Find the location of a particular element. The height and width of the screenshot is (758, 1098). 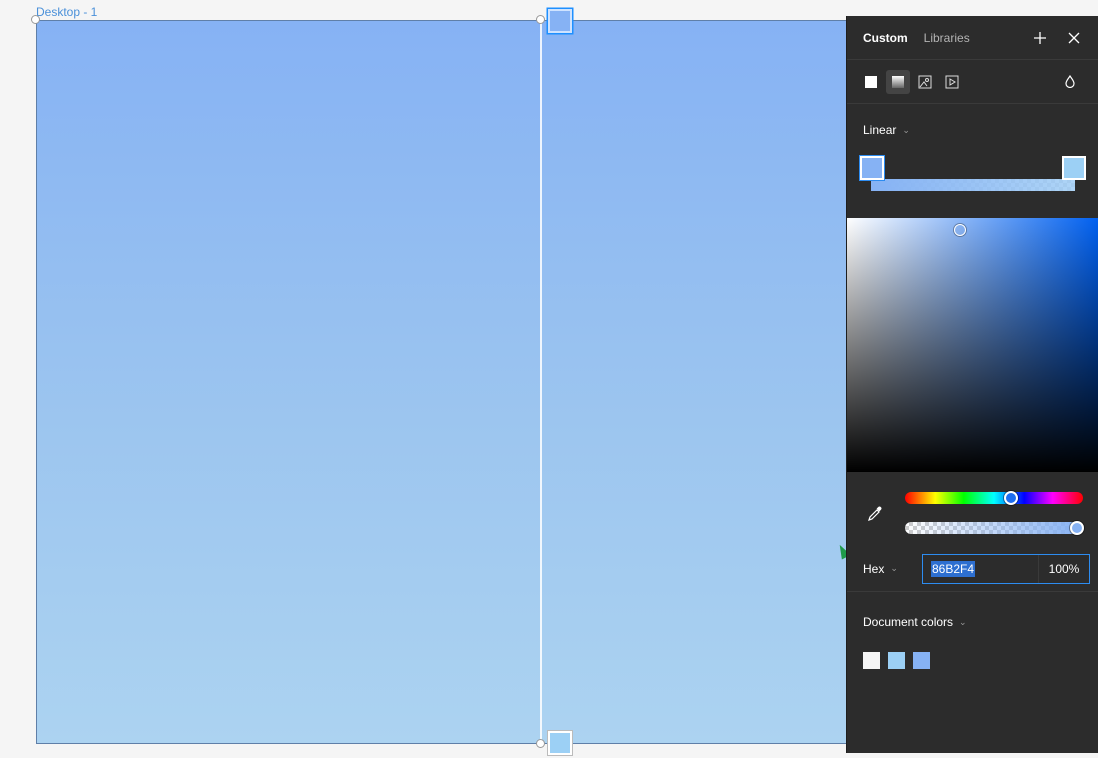

color-sliders is located at coordinates (972, 509).